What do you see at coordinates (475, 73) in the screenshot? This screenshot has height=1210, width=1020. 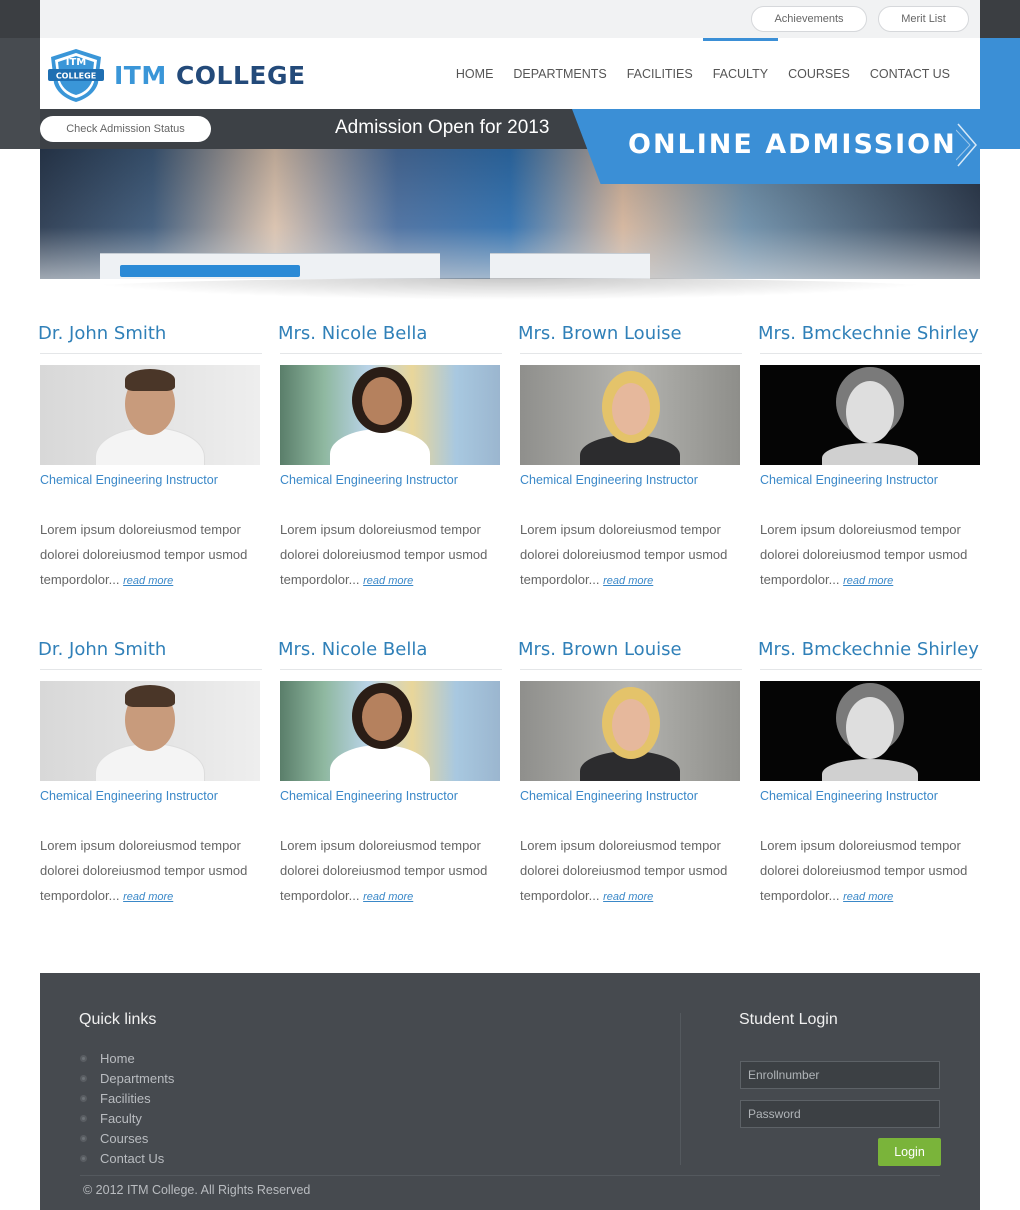 I see `nav-home: HOME` at bounding box center [475, 73].